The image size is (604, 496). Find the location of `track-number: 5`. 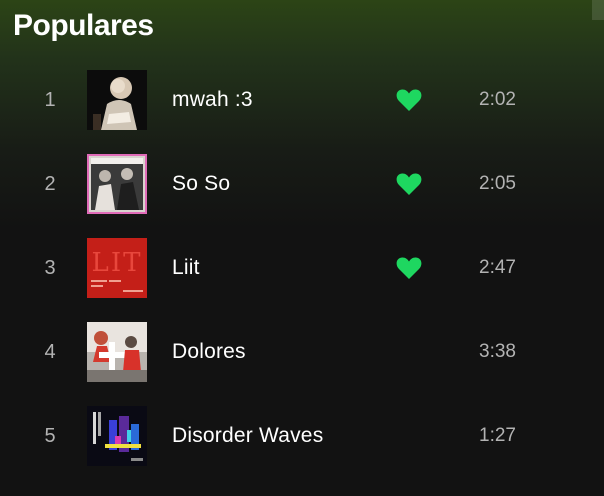

track-number: 5 is located at coordinates (50, 436).